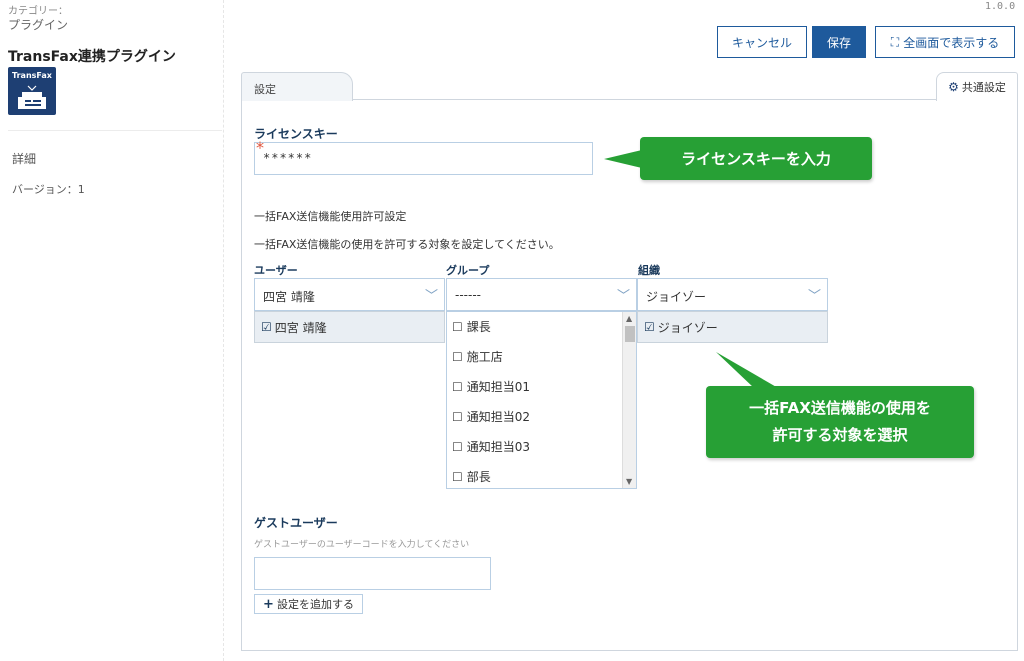 This screenshot has height=661, width=1024. Describe the element at coordinates (687, 327) in the screenshot. I see `selected-org-label: ジョイゾー` at that location.